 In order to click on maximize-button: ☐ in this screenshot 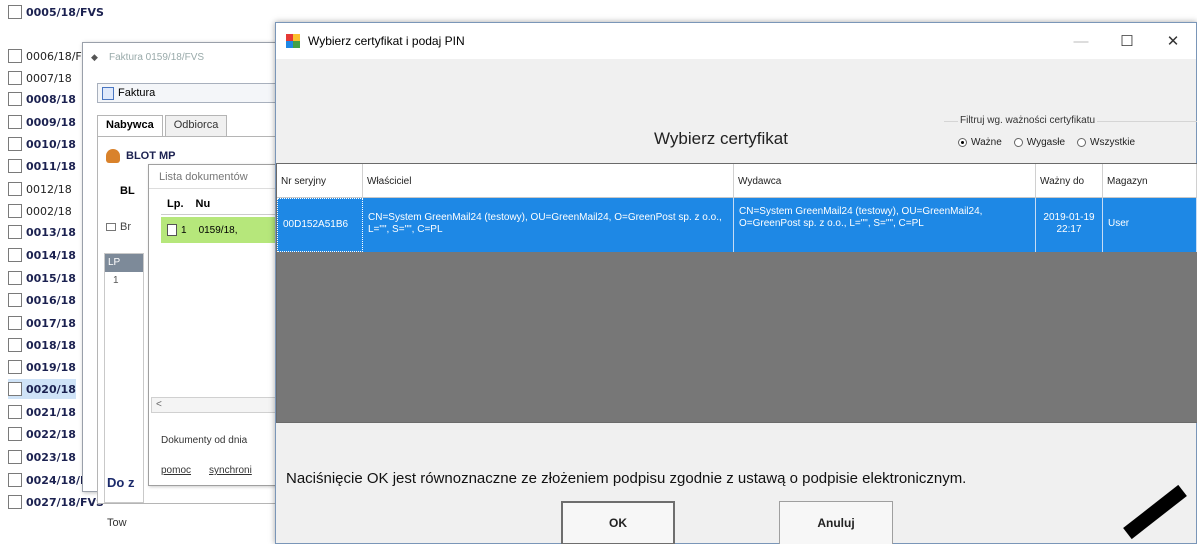, I will do `click(1127, 41)`.